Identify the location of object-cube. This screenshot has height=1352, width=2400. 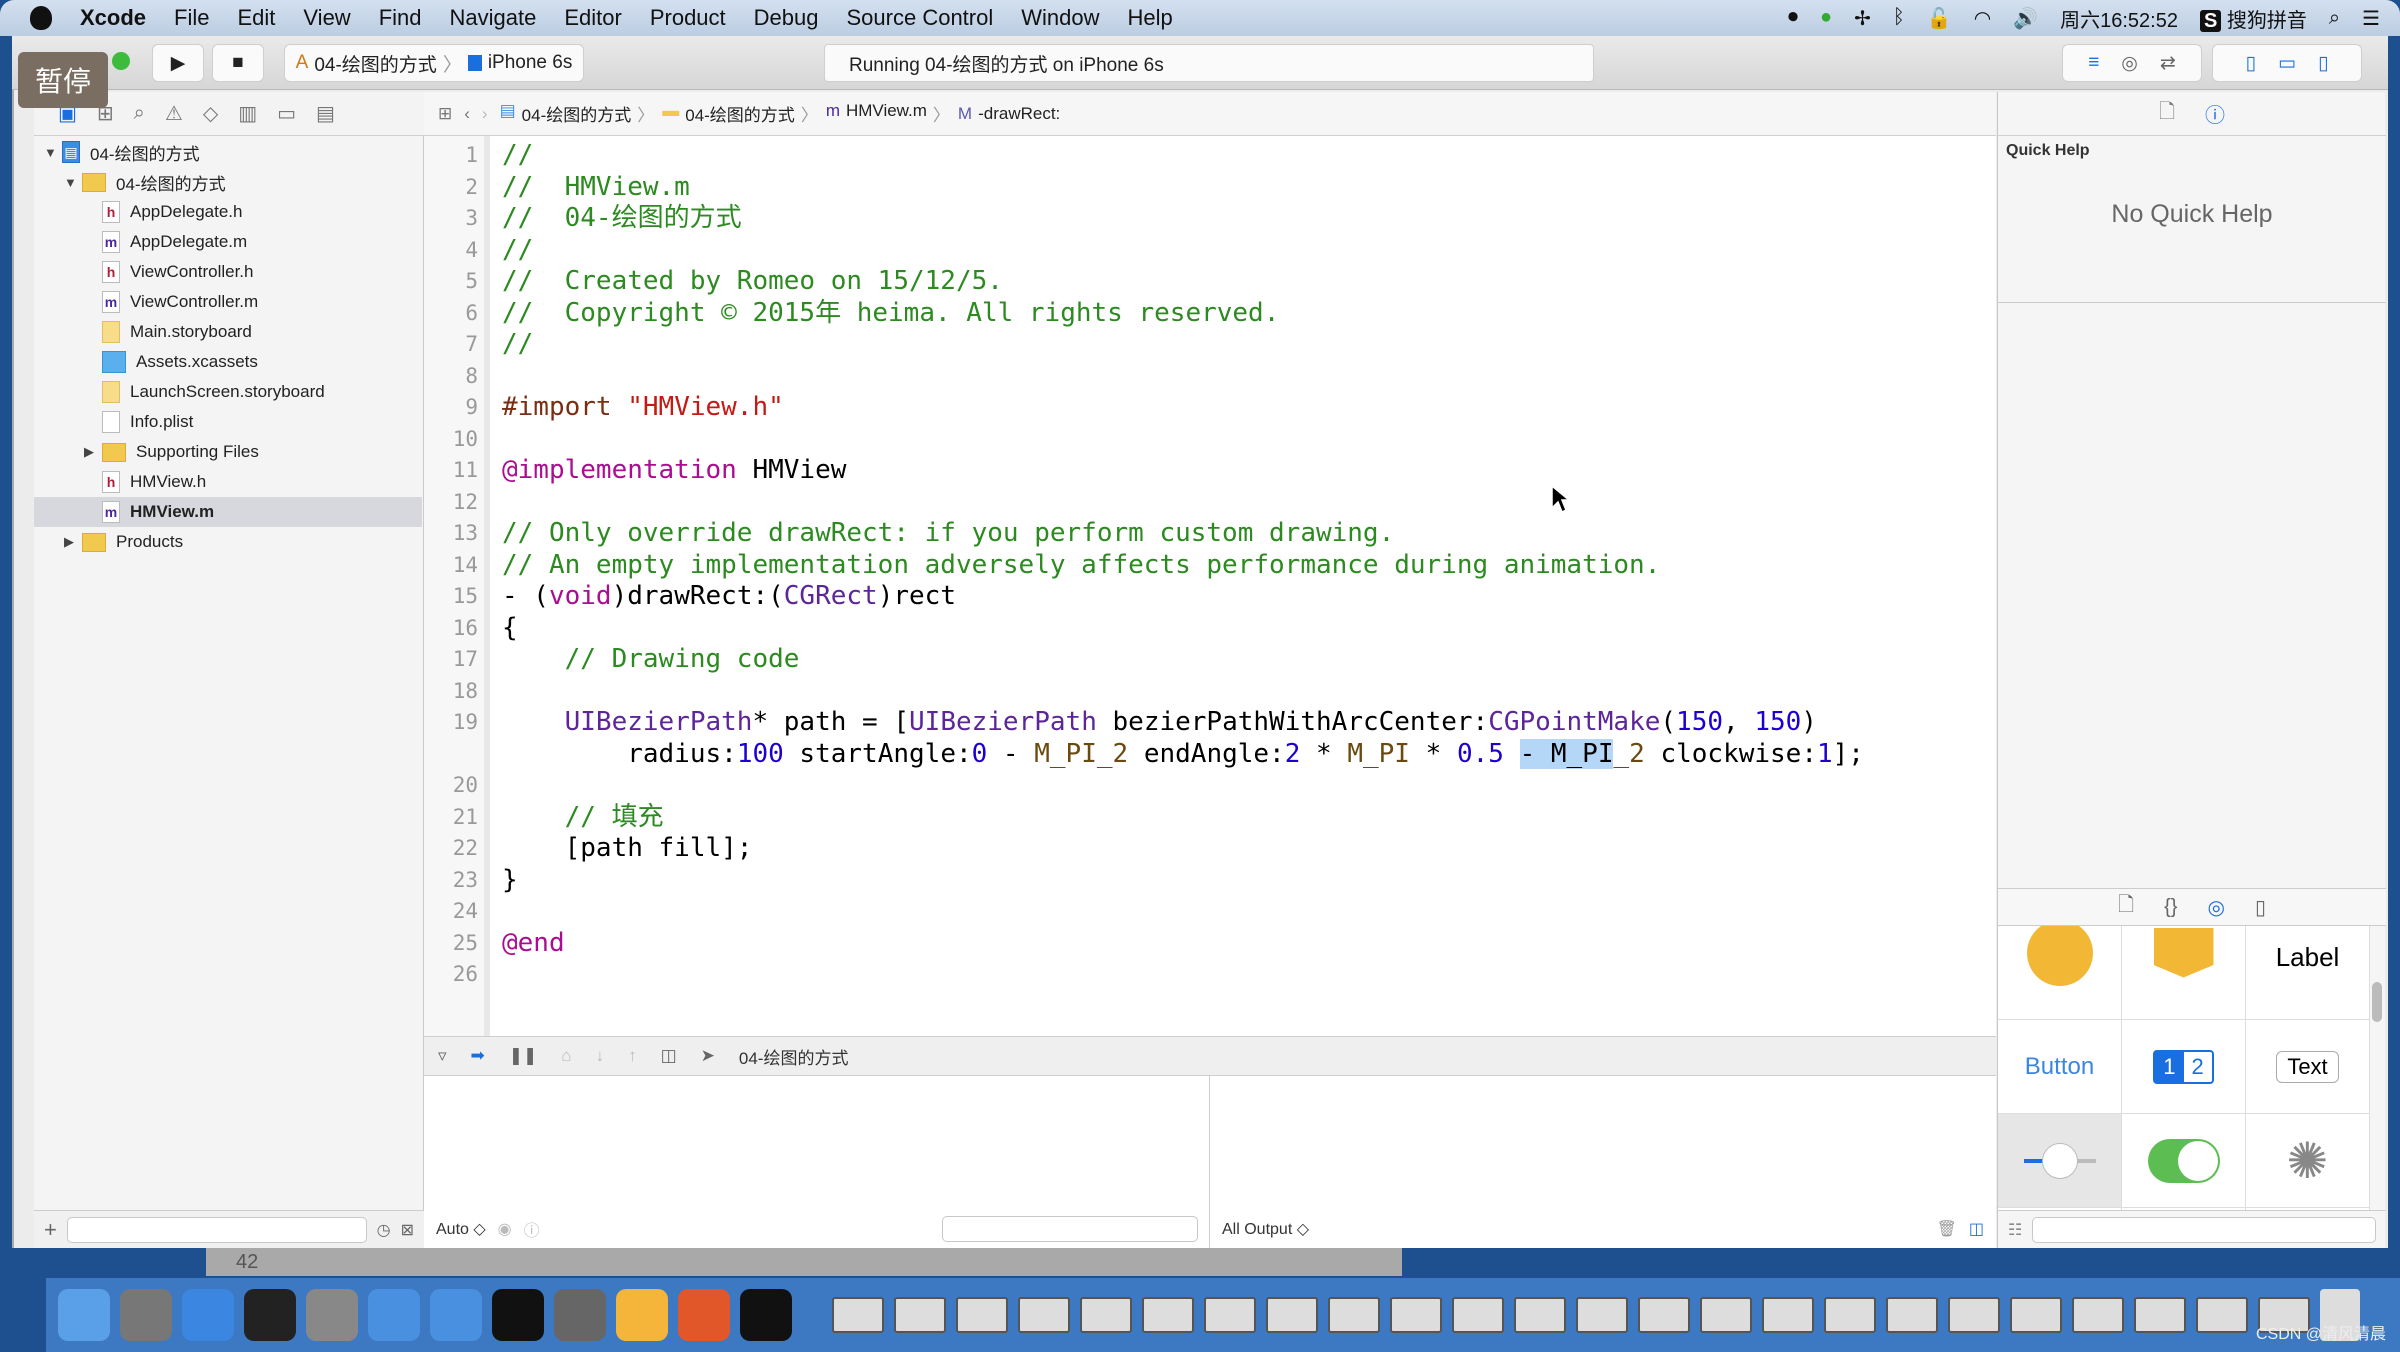
(2184, 973).